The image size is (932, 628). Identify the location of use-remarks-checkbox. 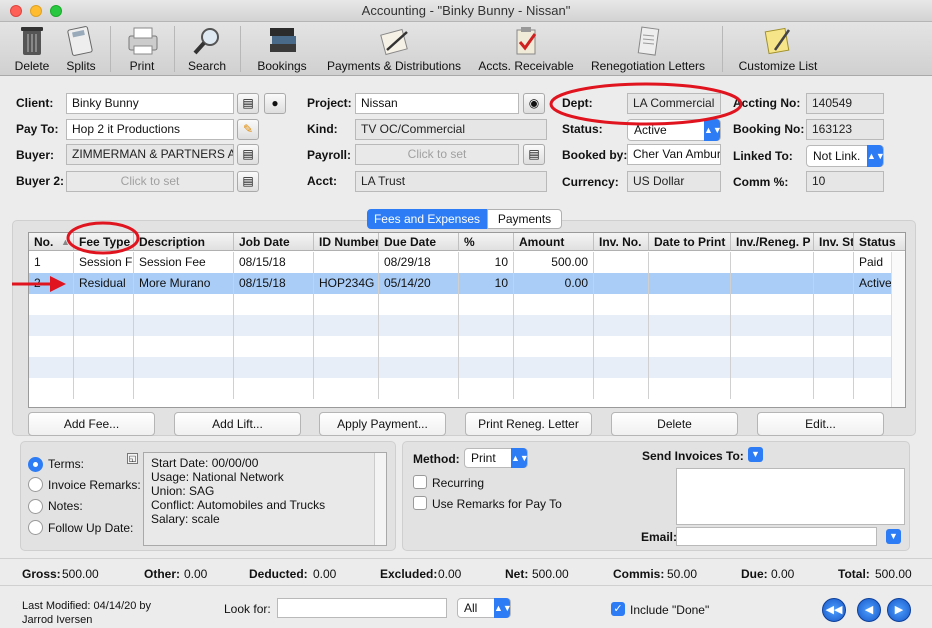
(420, 503).